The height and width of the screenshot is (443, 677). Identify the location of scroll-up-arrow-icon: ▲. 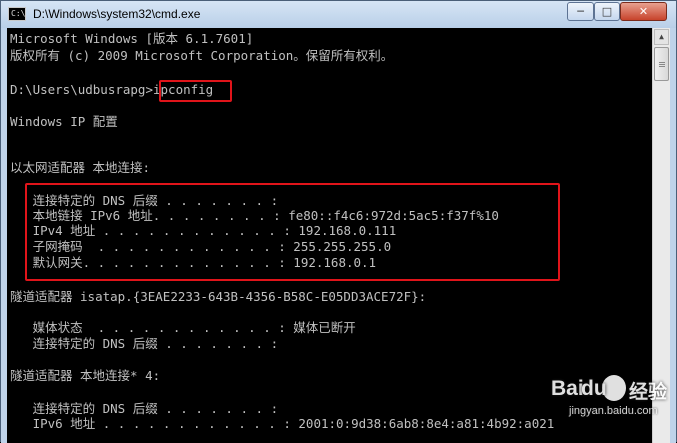
(661, 37).